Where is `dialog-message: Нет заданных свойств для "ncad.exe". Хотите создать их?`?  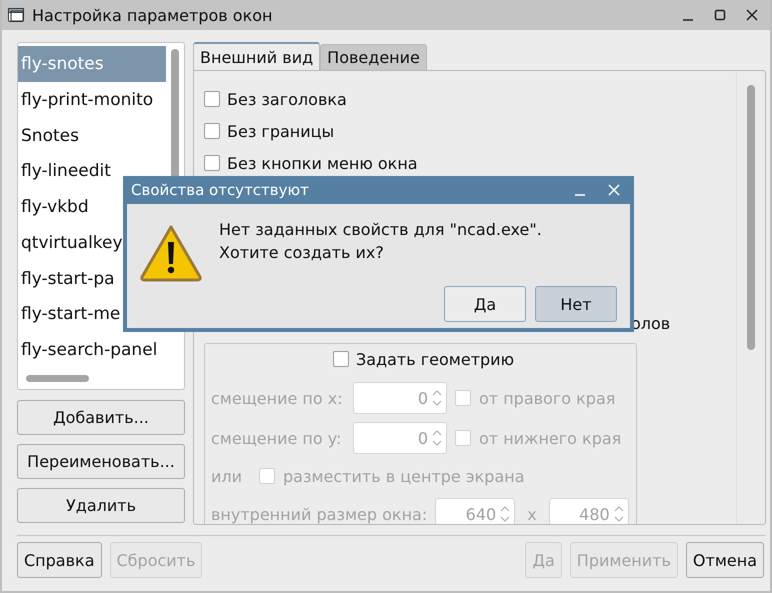
dialog-message: Нет заданных свойств для "ncad.exe". Хотите создать их? is located at coordinates (380, 241).